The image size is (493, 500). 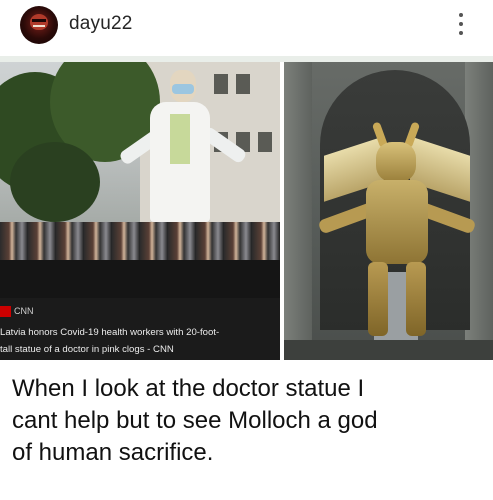 What do you see at coordinates (24, 311) in the screenshot?
I see `source-label: CNN` at bounding box center [24, 311].